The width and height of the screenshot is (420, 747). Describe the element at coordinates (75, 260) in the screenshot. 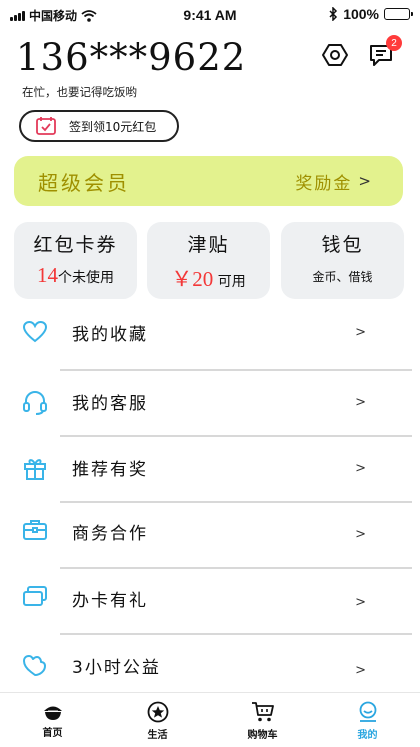

I see `card-coupons: 红包卡券 14个未使用` at that location.